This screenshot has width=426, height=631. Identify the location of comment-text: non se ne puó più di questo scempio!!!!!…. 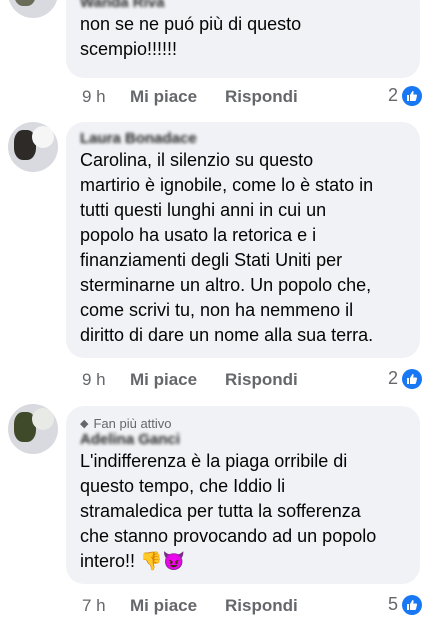
(191, 36).